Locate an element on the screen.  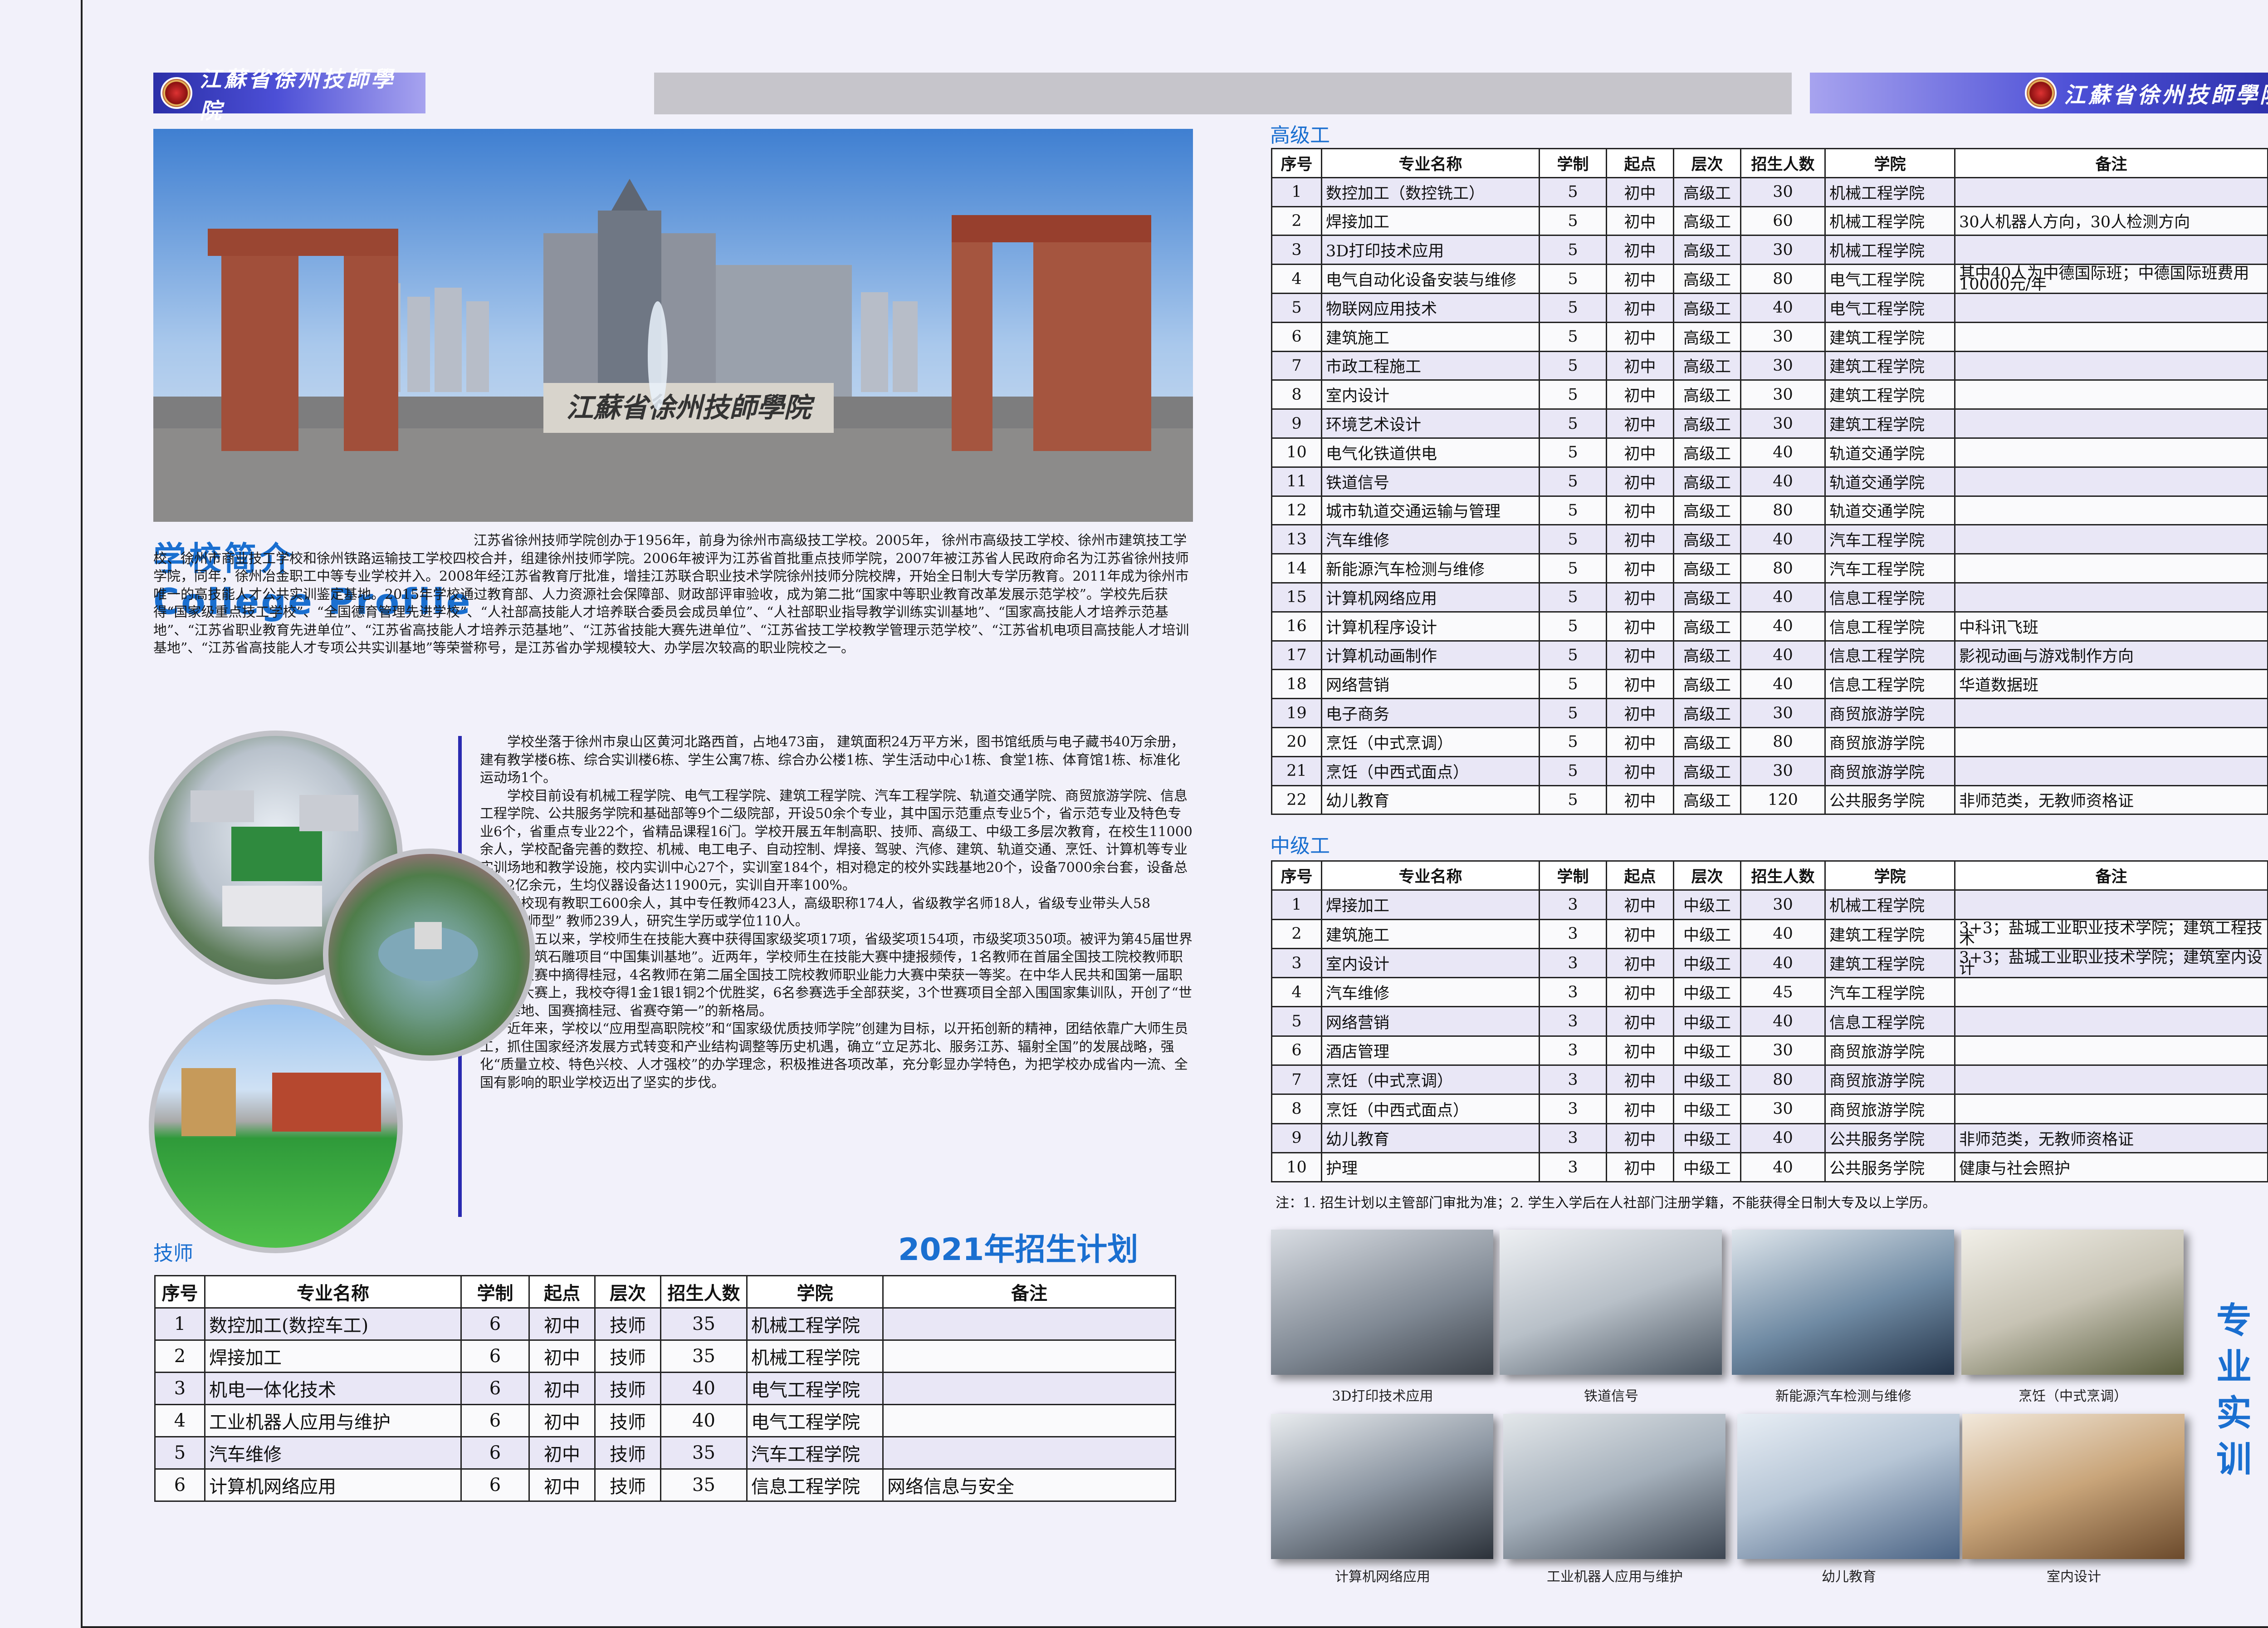
school-emblem-icon is located at coordinates (2040, 93).